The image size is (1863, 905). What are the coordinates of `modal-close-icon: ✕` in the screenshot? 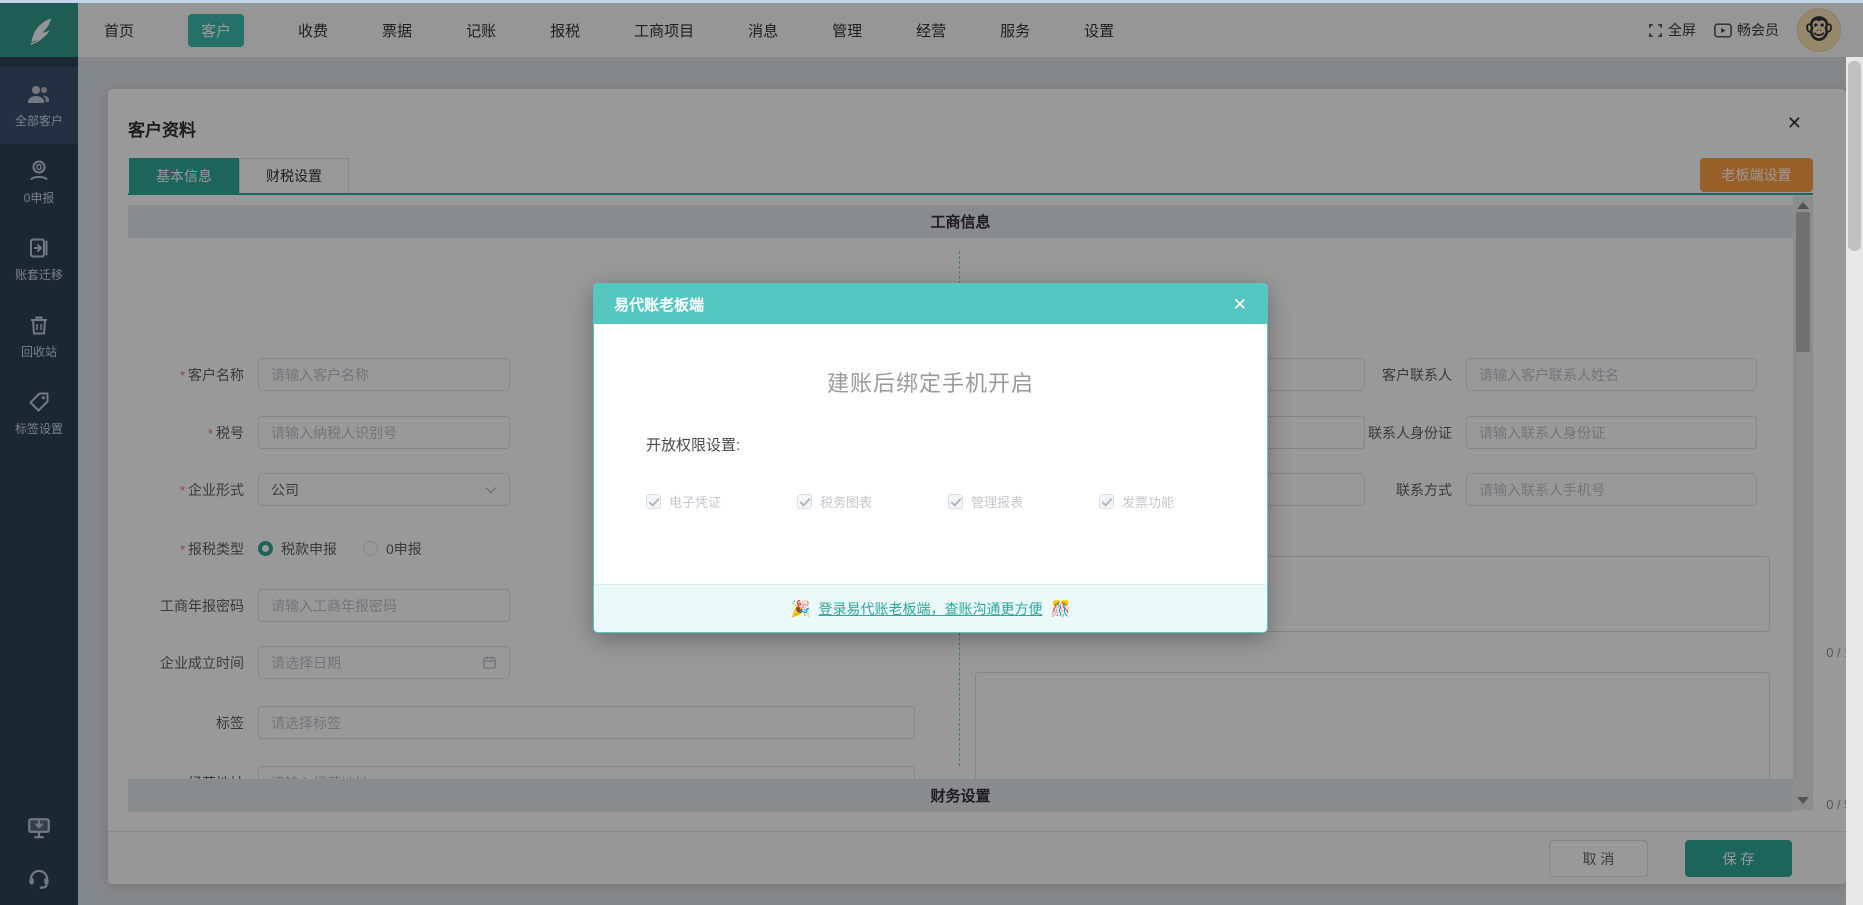 It's located at (1240, 304).